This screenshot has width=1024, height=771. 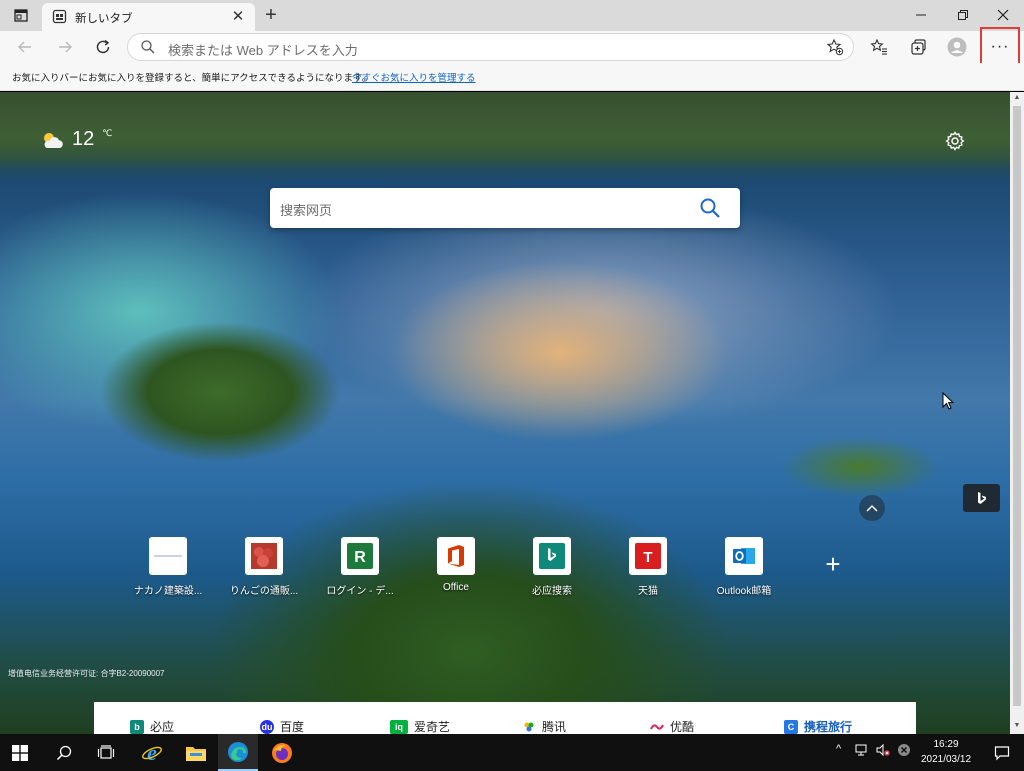 I want to click on quick-link-tencent: 腾讯, so click(x=544, y=726).